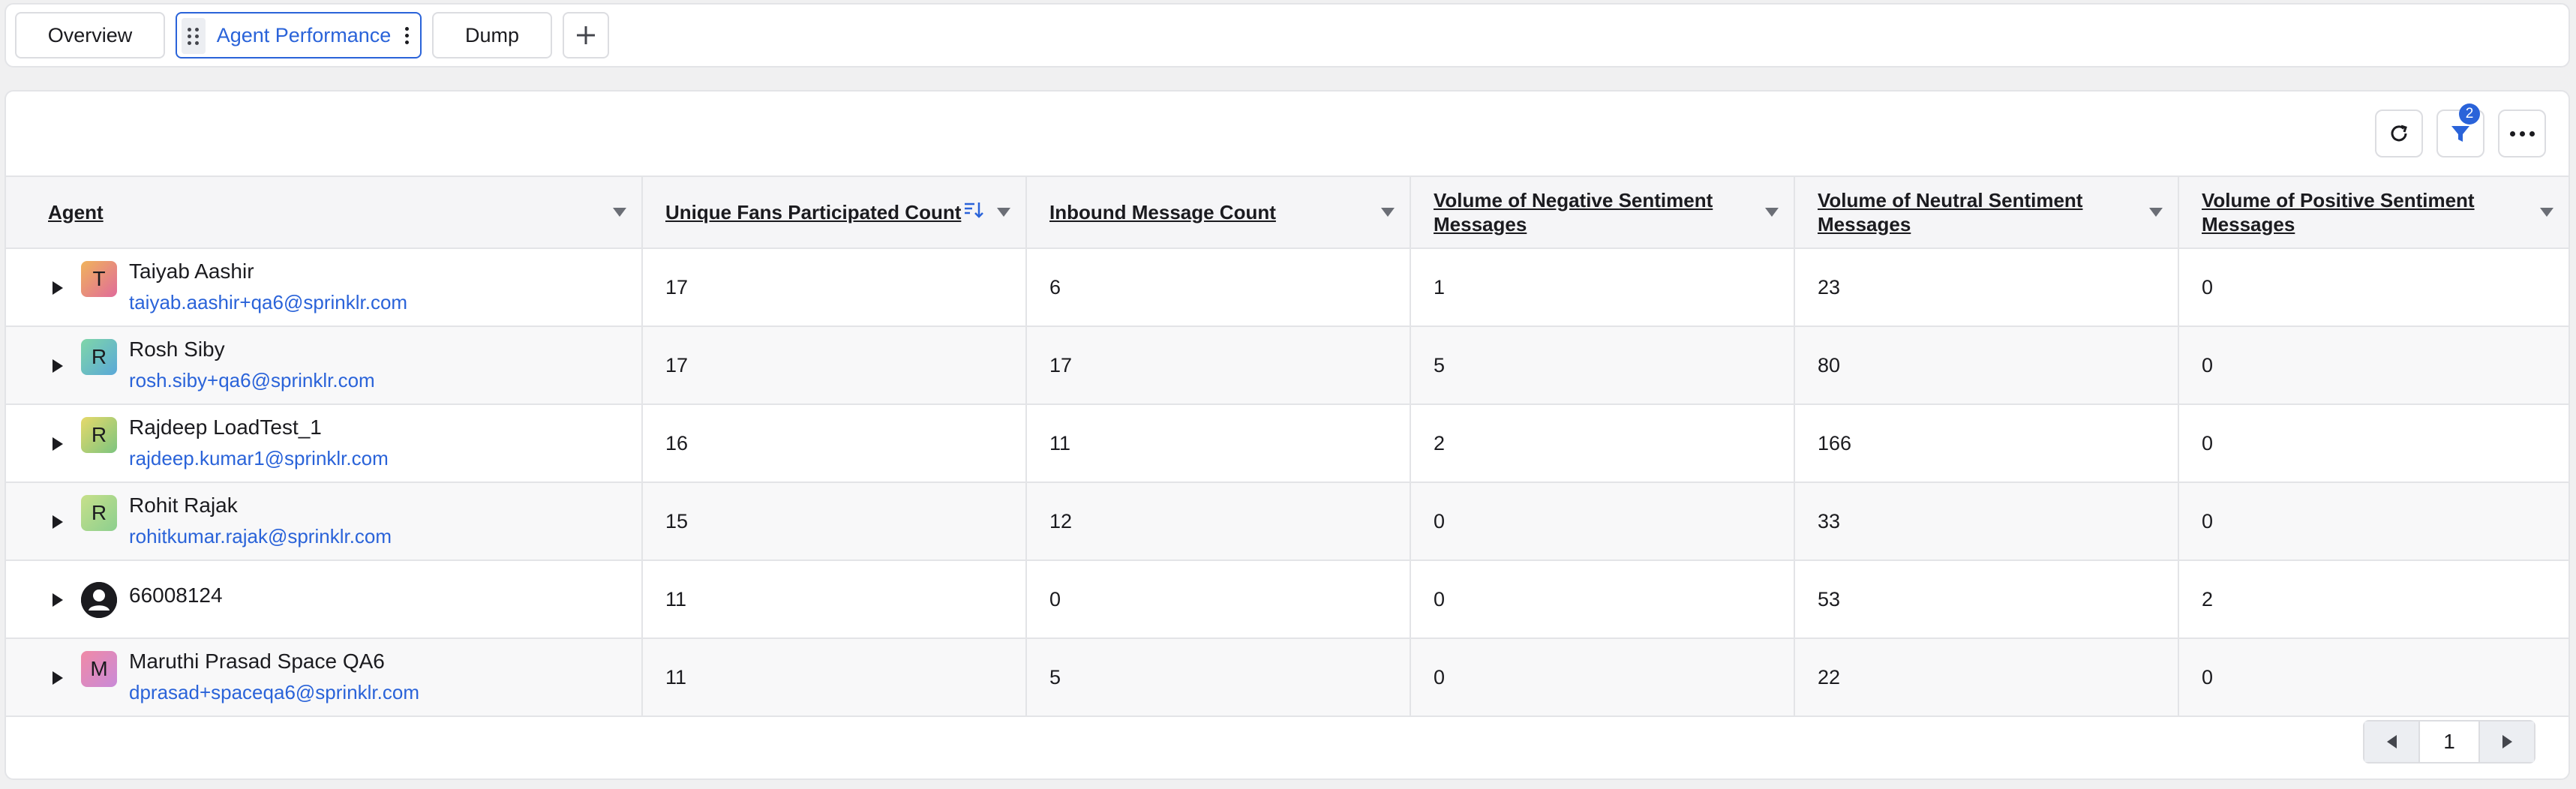  I want to click on tab-dump: Dump, so click(492, 35).